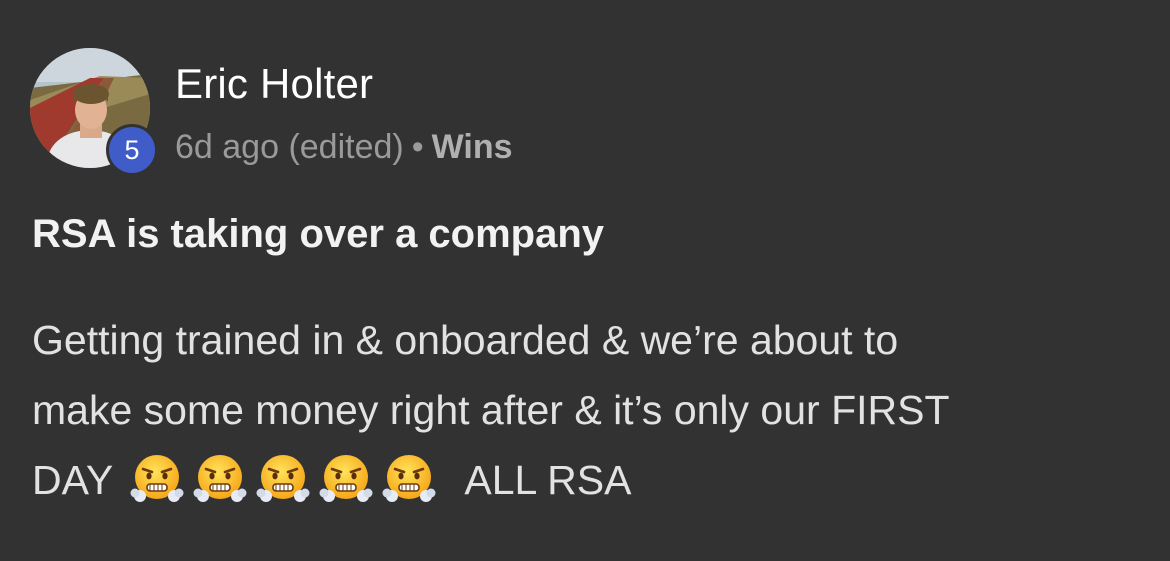 This screenshot has width=1170, height=561. Describe the element at coordinates (318, 234) in the screenshot. I see `post-title: RSA is taking over a company` at that location.